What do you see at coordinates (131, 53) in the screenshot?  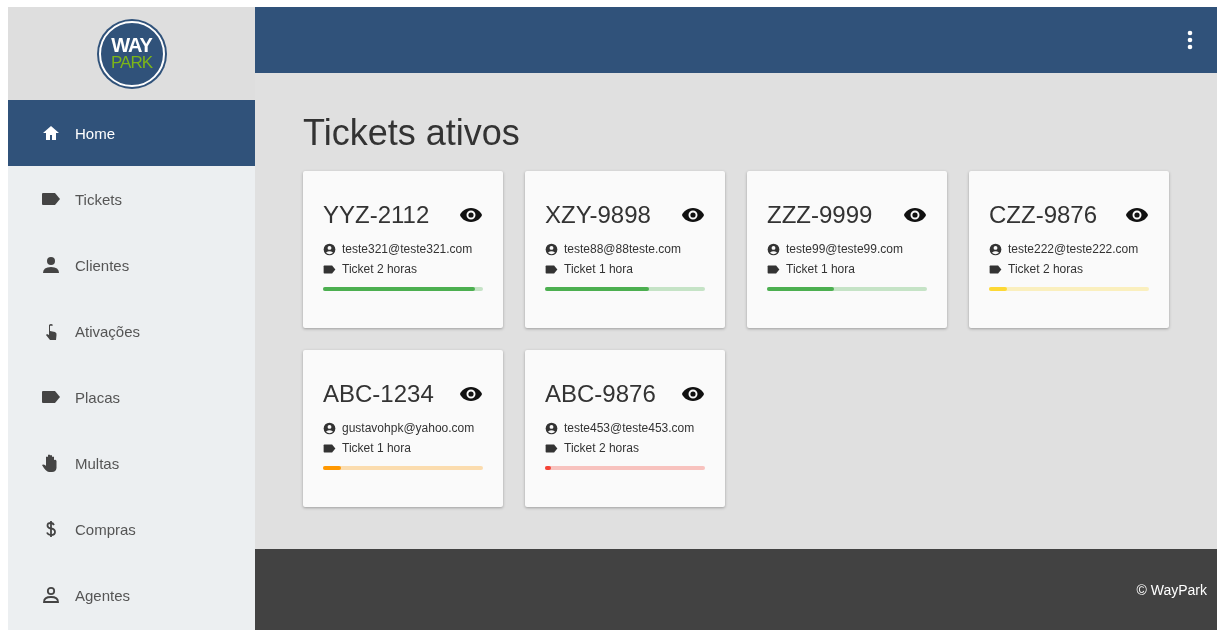 I see `waypark-logo: WAY PARK` at bounding box center [131, 53].